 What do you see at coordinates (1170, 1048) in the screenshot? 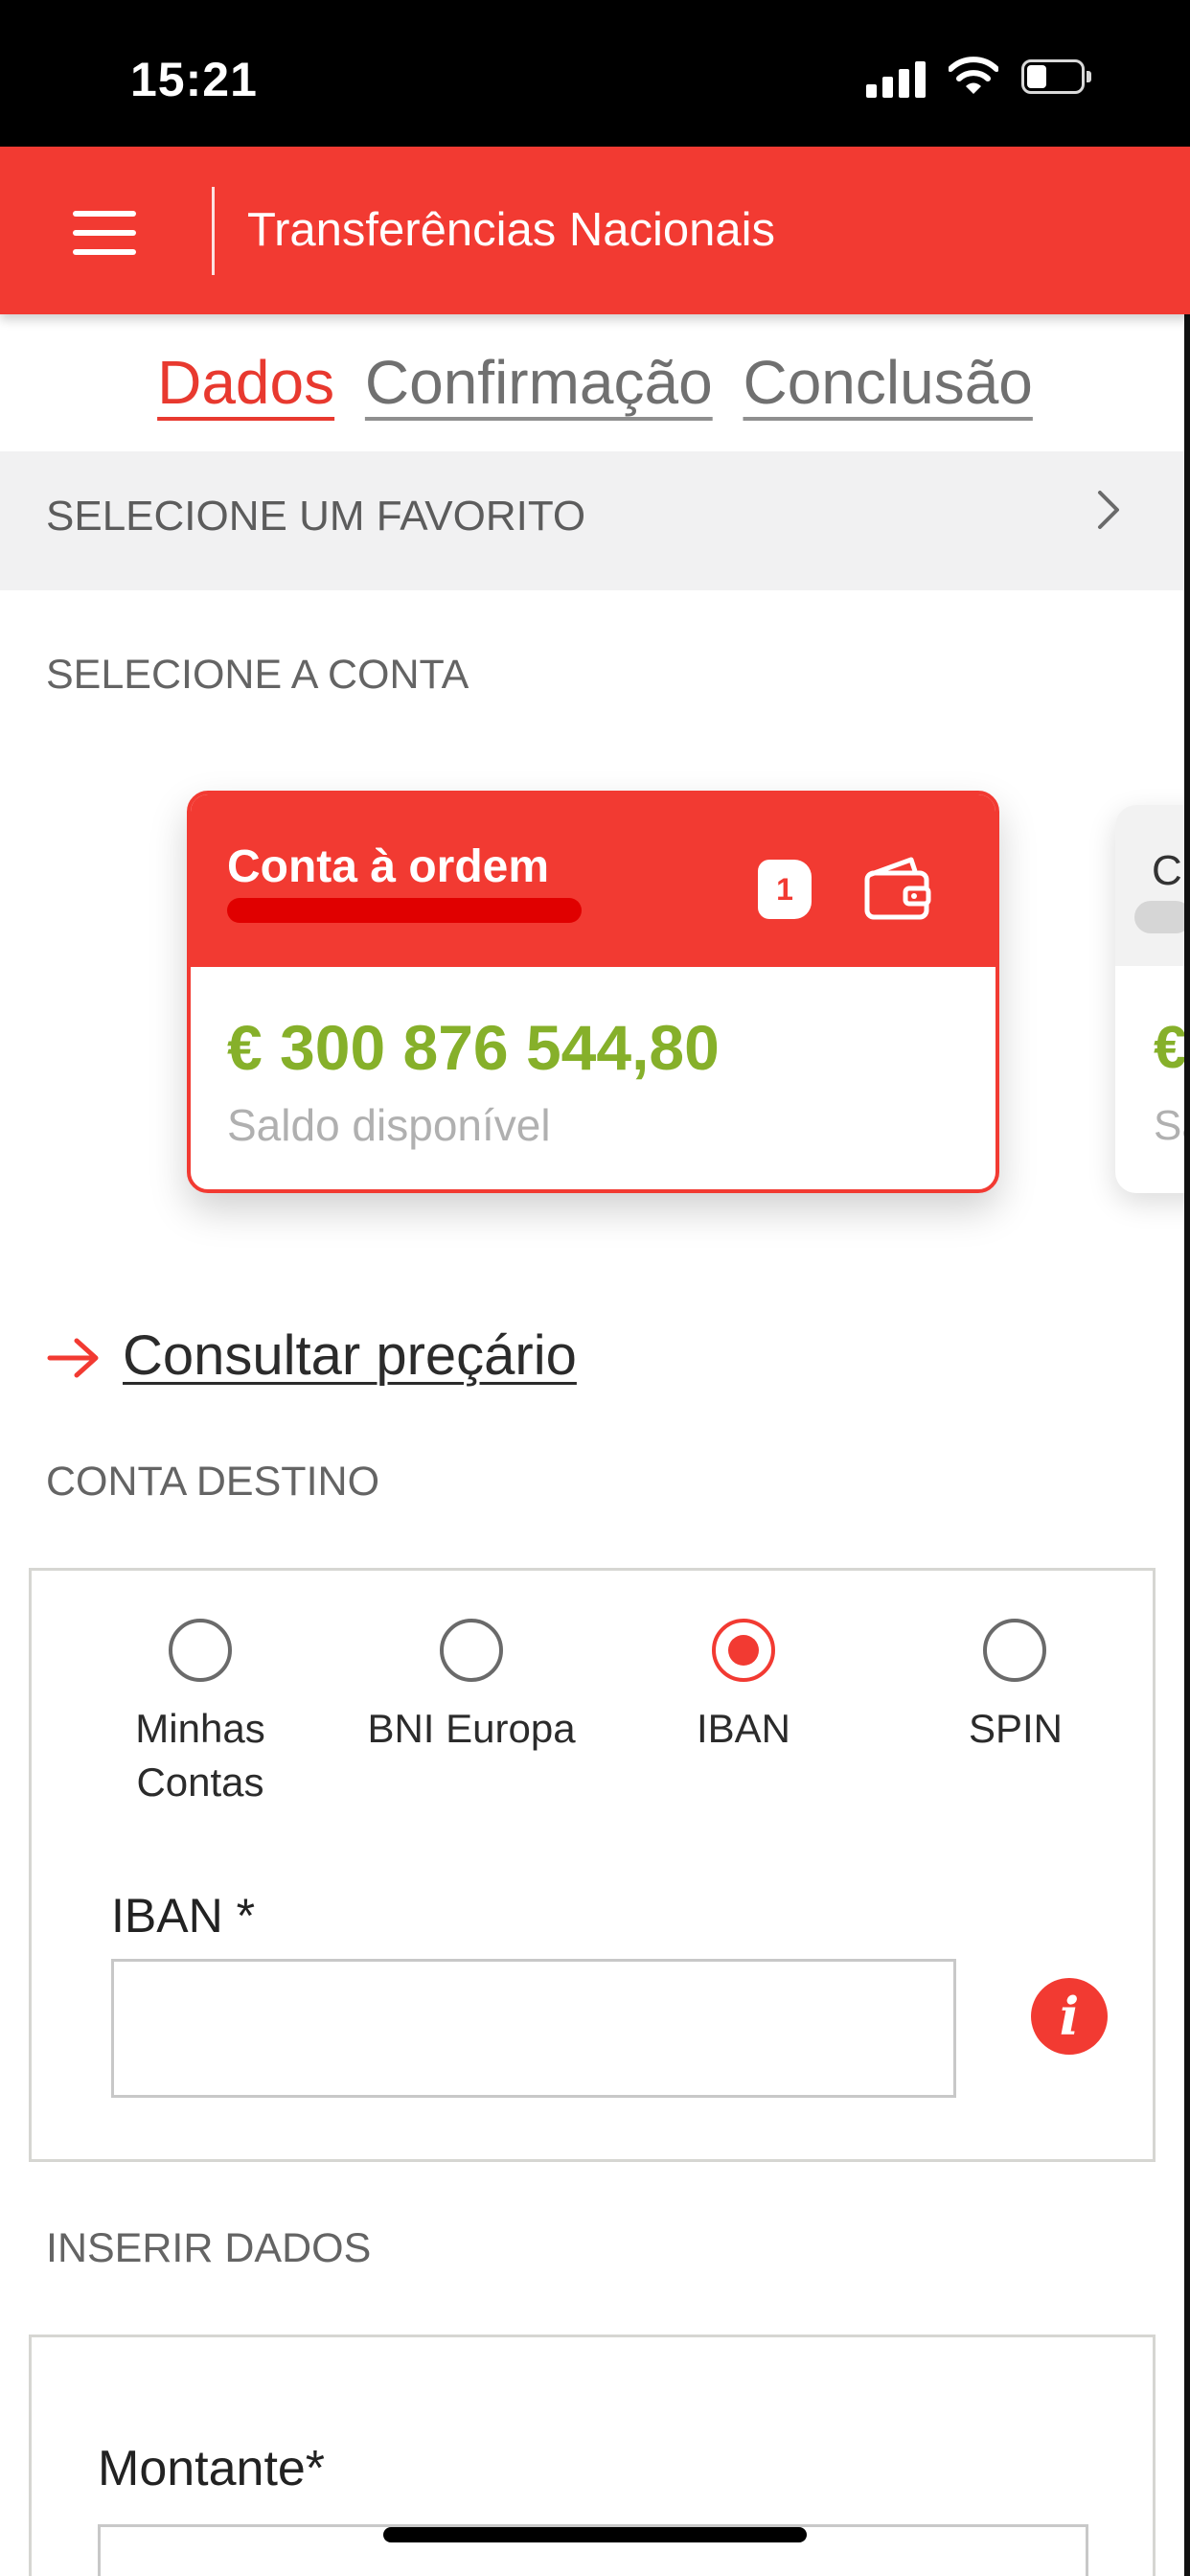
I see `next-account-balance: €` at bounding box center [1170, 1048].